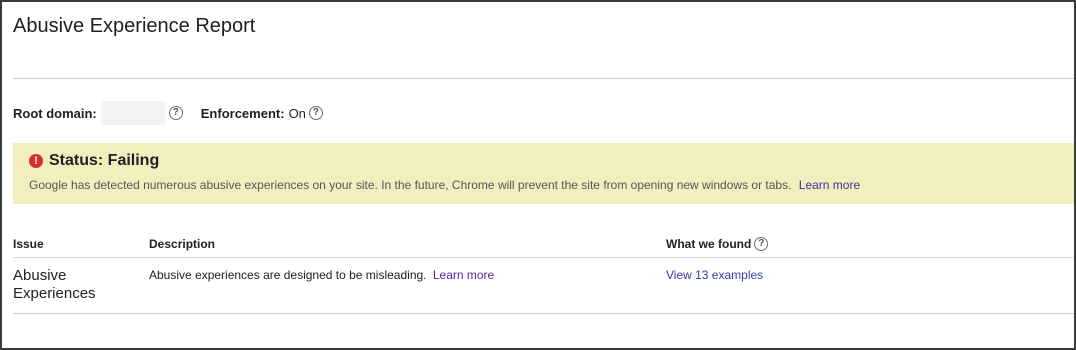  Describe the element at coordinates (543, 78) in the screenshot. I see `title-divider` at that location.